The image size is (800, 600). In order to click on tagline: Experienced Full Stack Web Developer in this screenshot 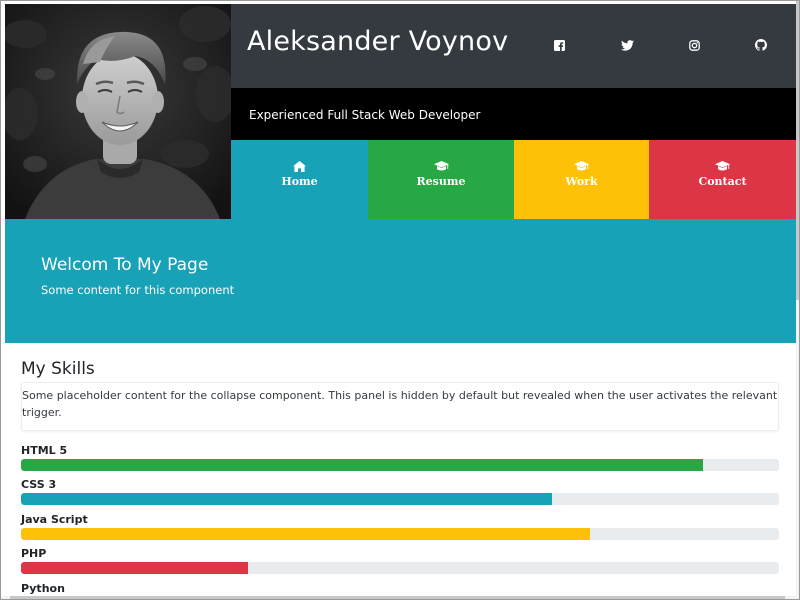, I will do `click(365, 115)`.